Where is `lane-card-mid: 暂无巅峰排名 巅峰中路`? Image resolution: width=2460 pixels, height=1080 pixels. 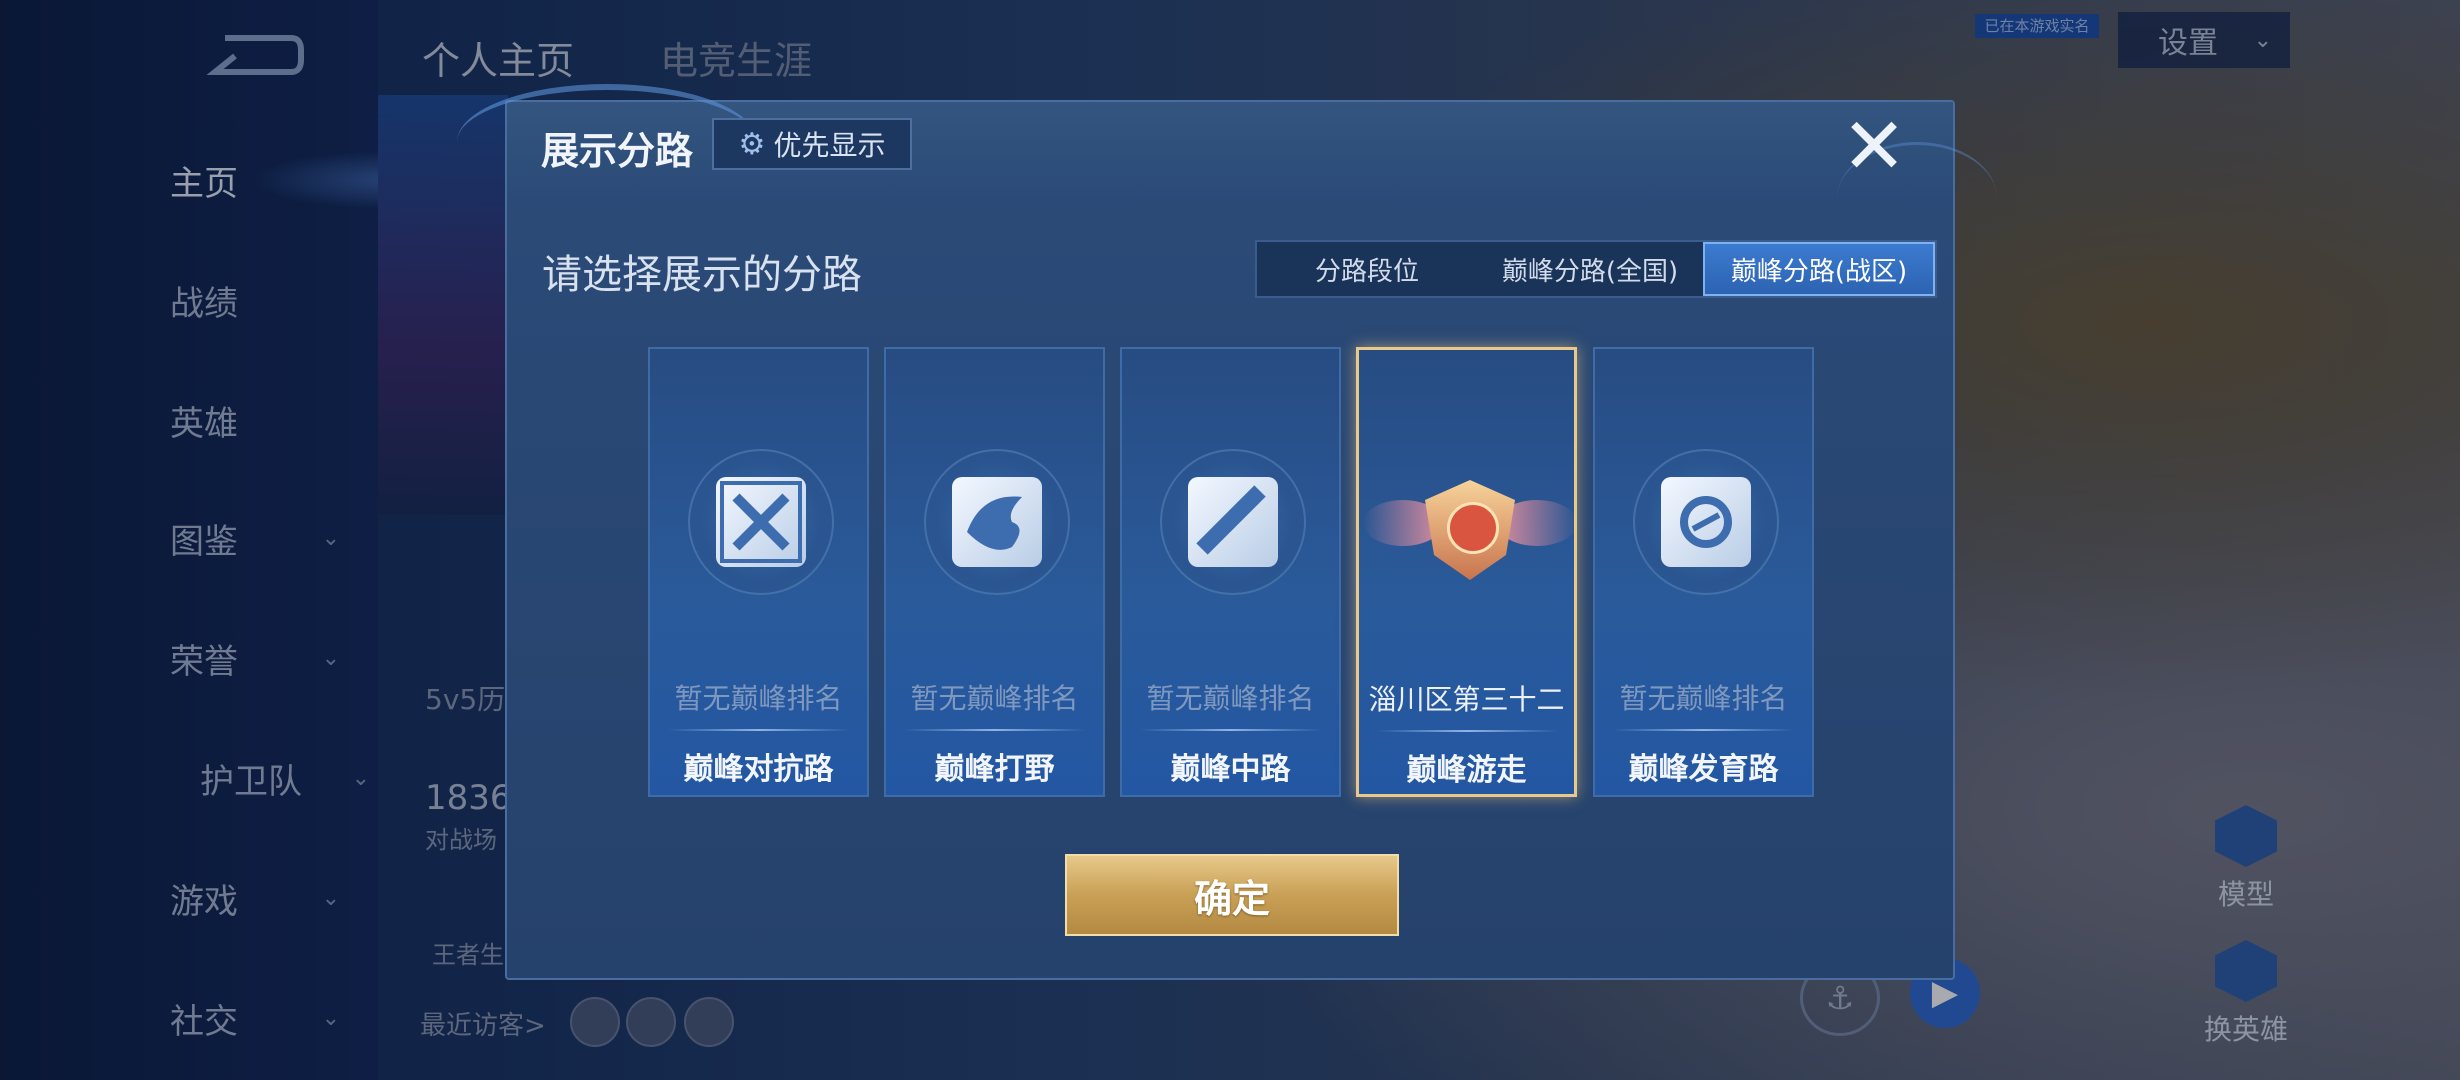
lane-card-mid: 暂无巅峰排名 巅峰中路 is located at coordinates (1230, 572).